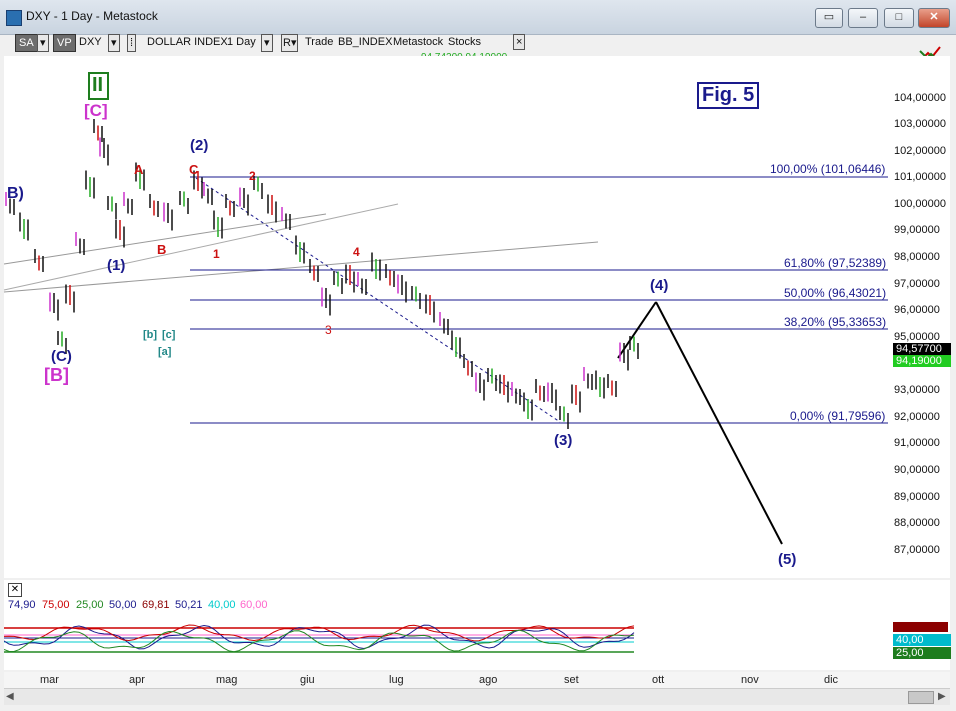 This screenshot has width=956, height=711. I want to click on period-label: 1 Day, so click(241, 42).